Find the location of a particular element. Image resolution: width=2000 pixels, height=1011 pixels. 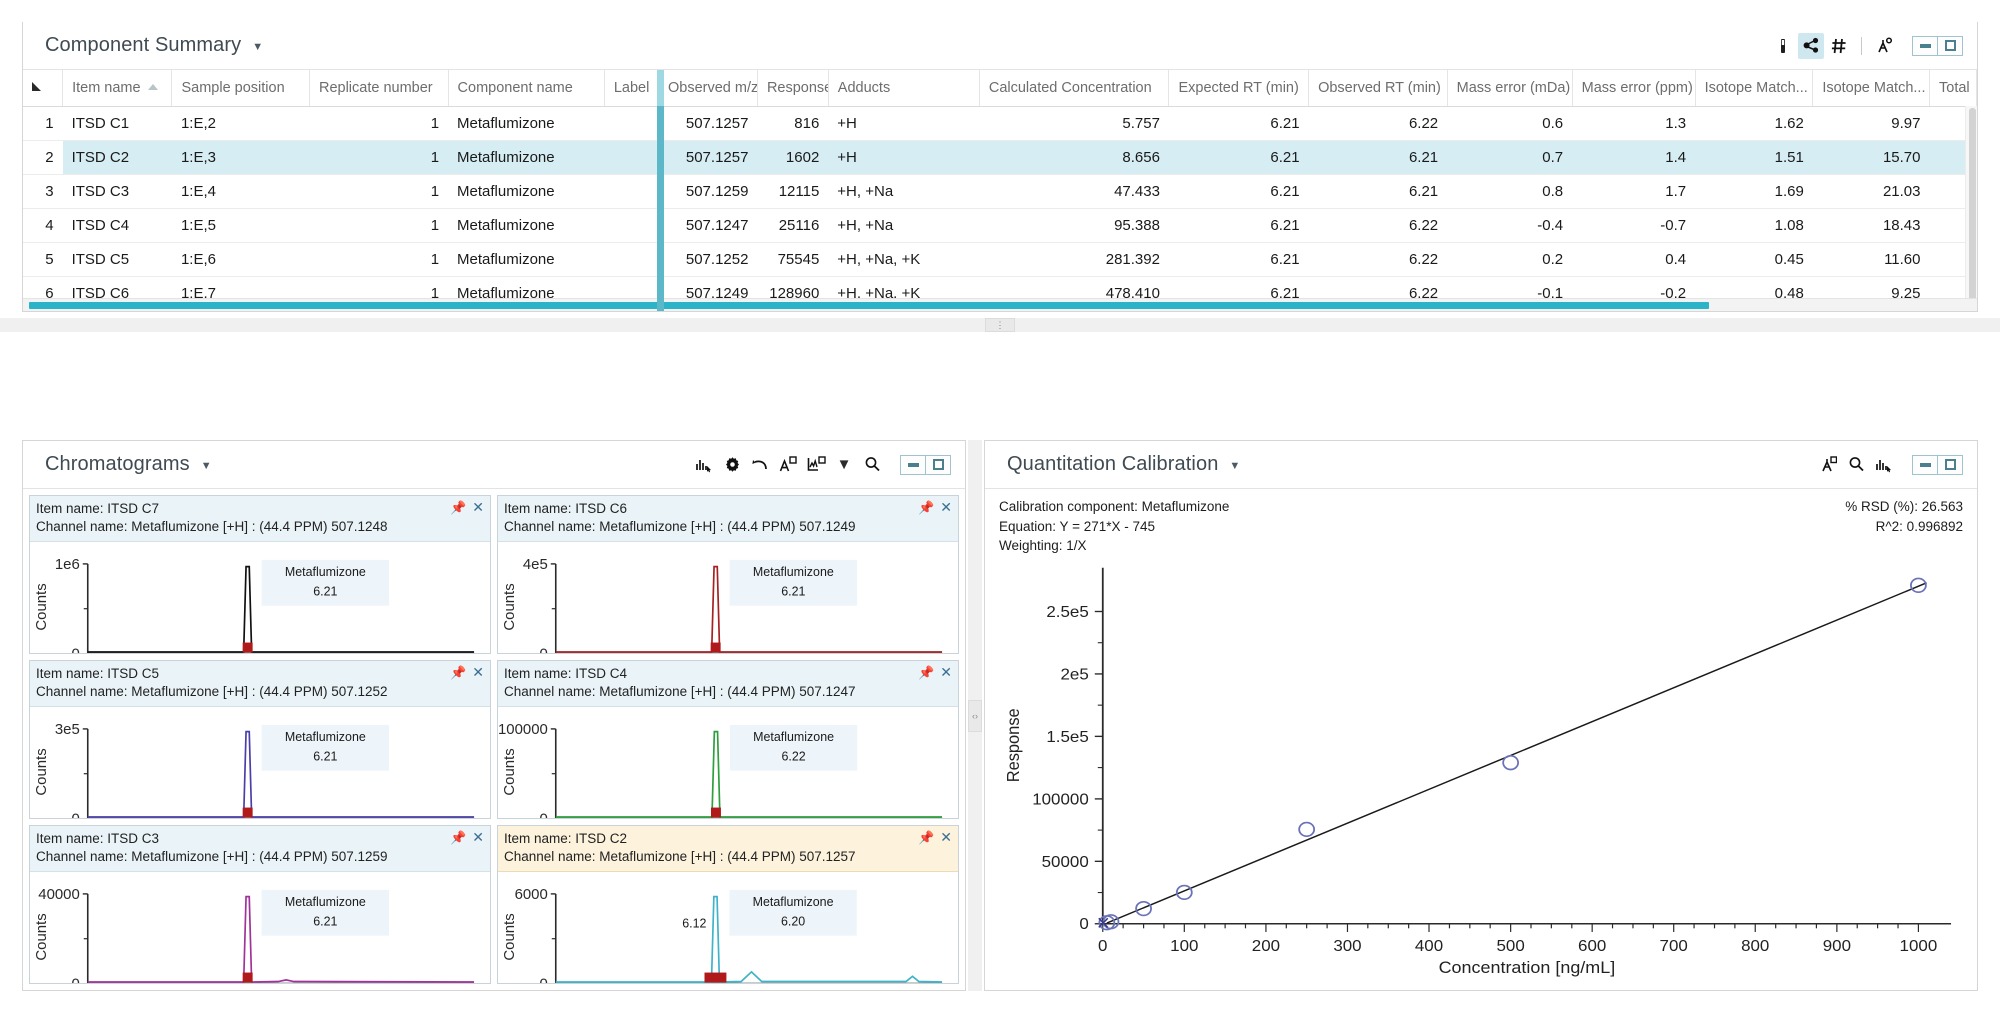

col-expected-rt: Expected RT (min) is located at coordinates (1239, 88).